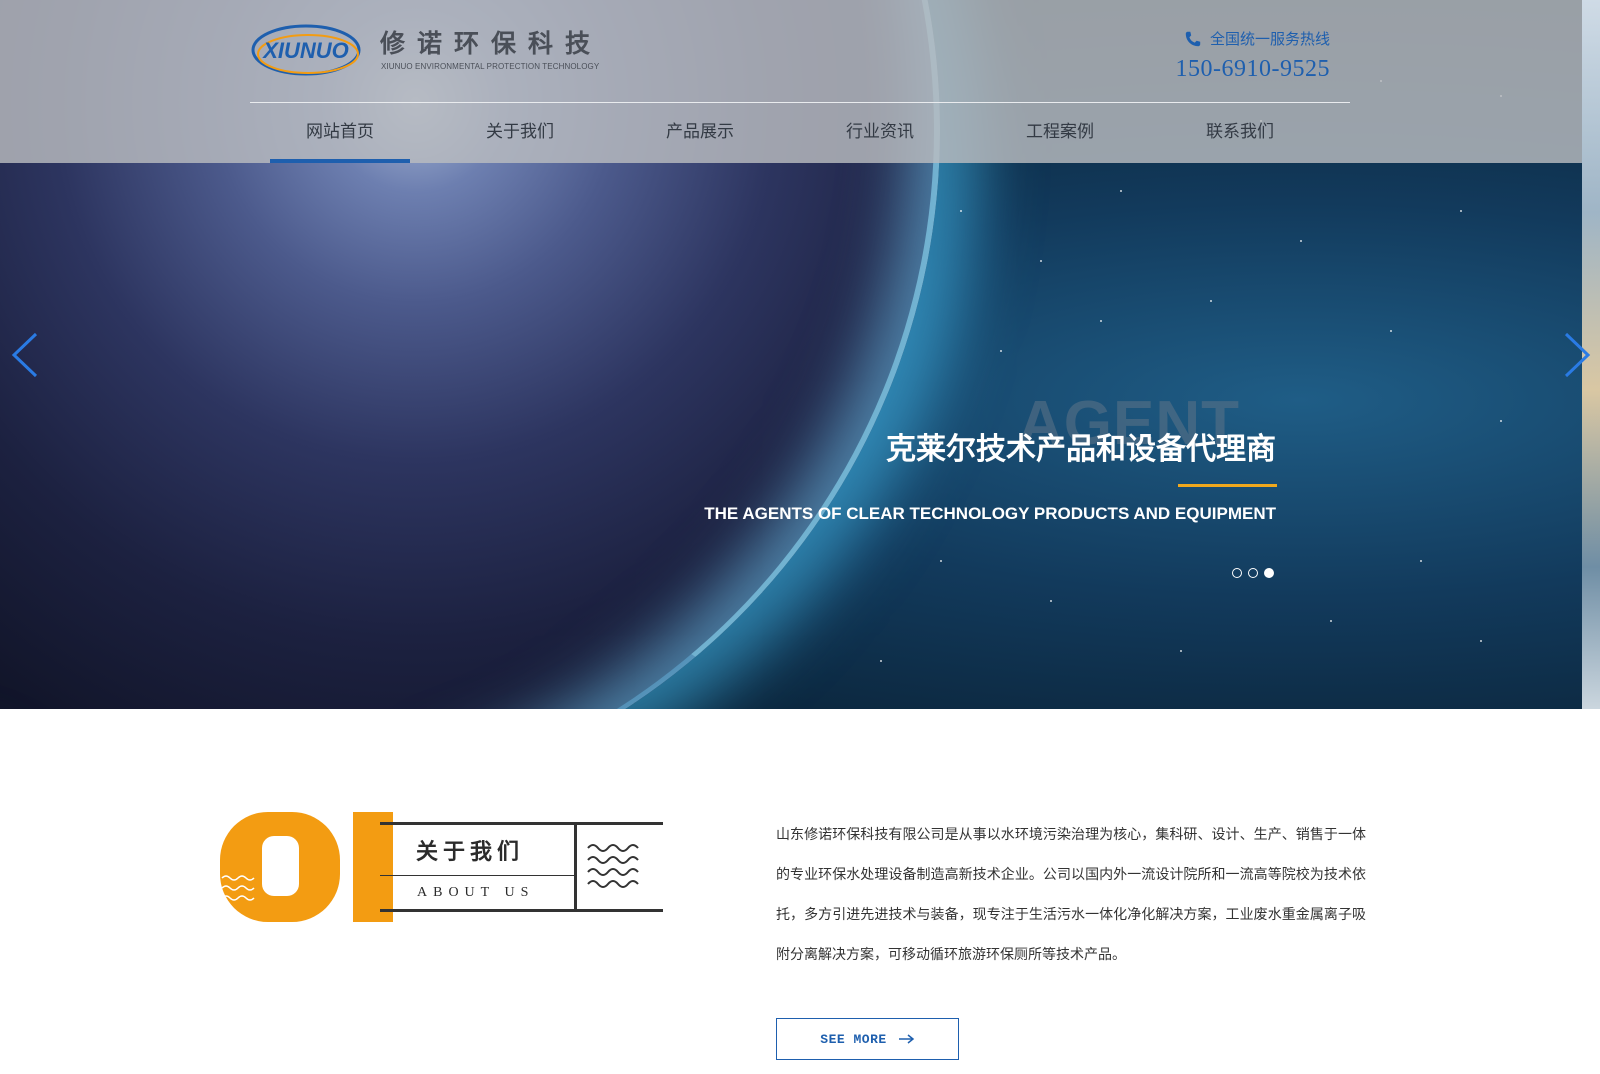 The height and width of the screenshot is (1074, 1600). Describe the element at coordinates (1269, 39) in the screenshot. I see `hotline-label: 全国统一服务热线` at that location.